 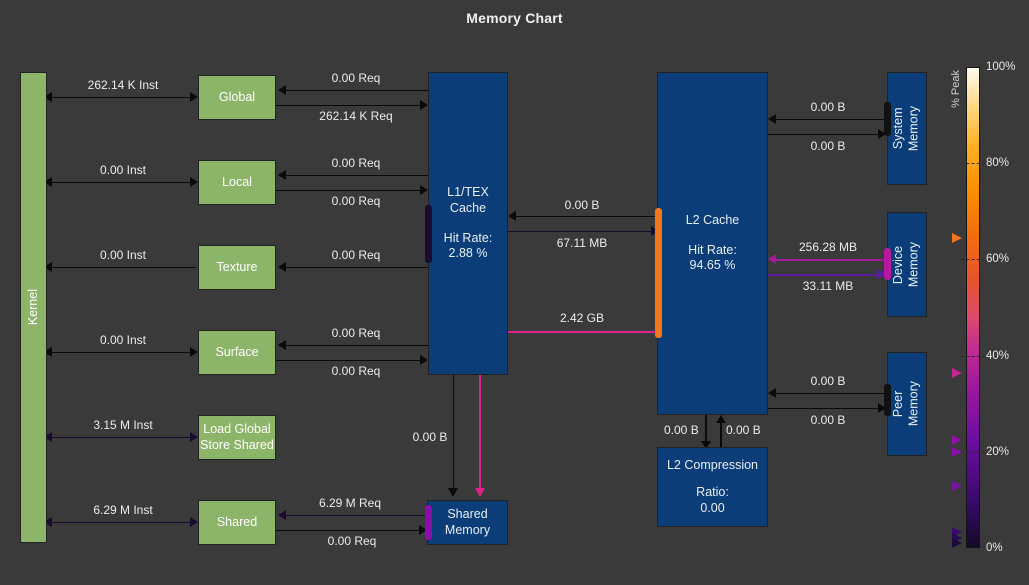 I want to click on node-peer-memory-label: Peer Memory, so click(x=906, y=404).